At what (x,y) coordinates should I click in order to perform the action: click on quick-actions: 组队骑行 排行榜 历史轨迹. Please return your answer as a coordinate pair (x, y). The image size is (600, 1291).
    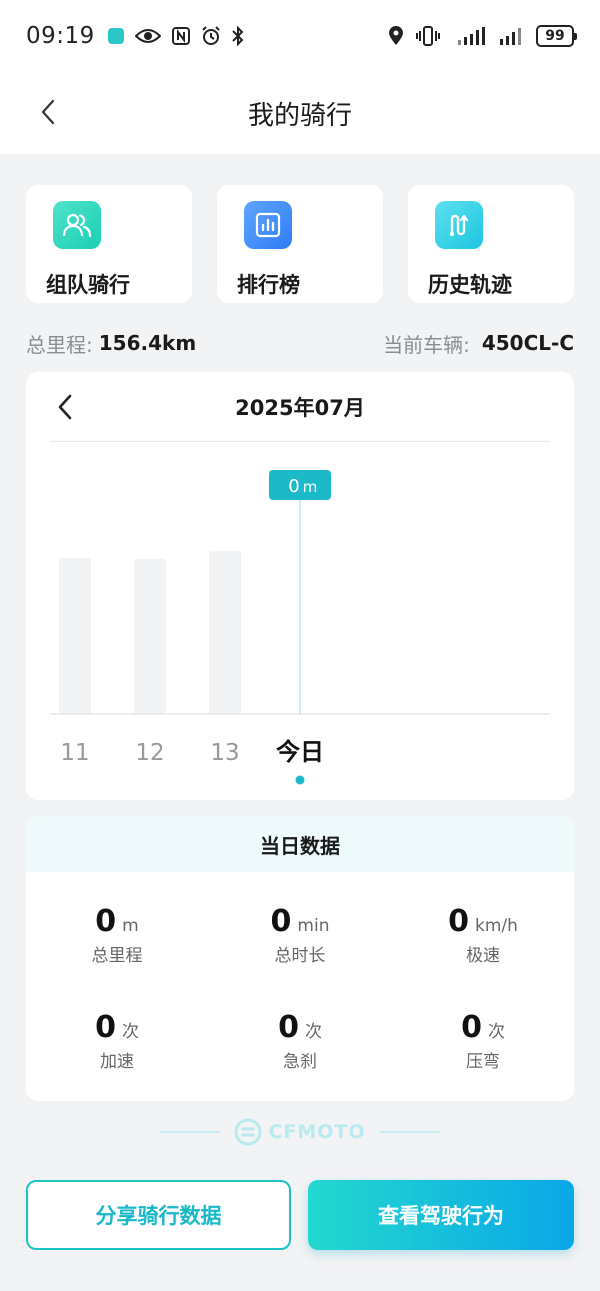
    Looking at the image, I should click on (300, 244).